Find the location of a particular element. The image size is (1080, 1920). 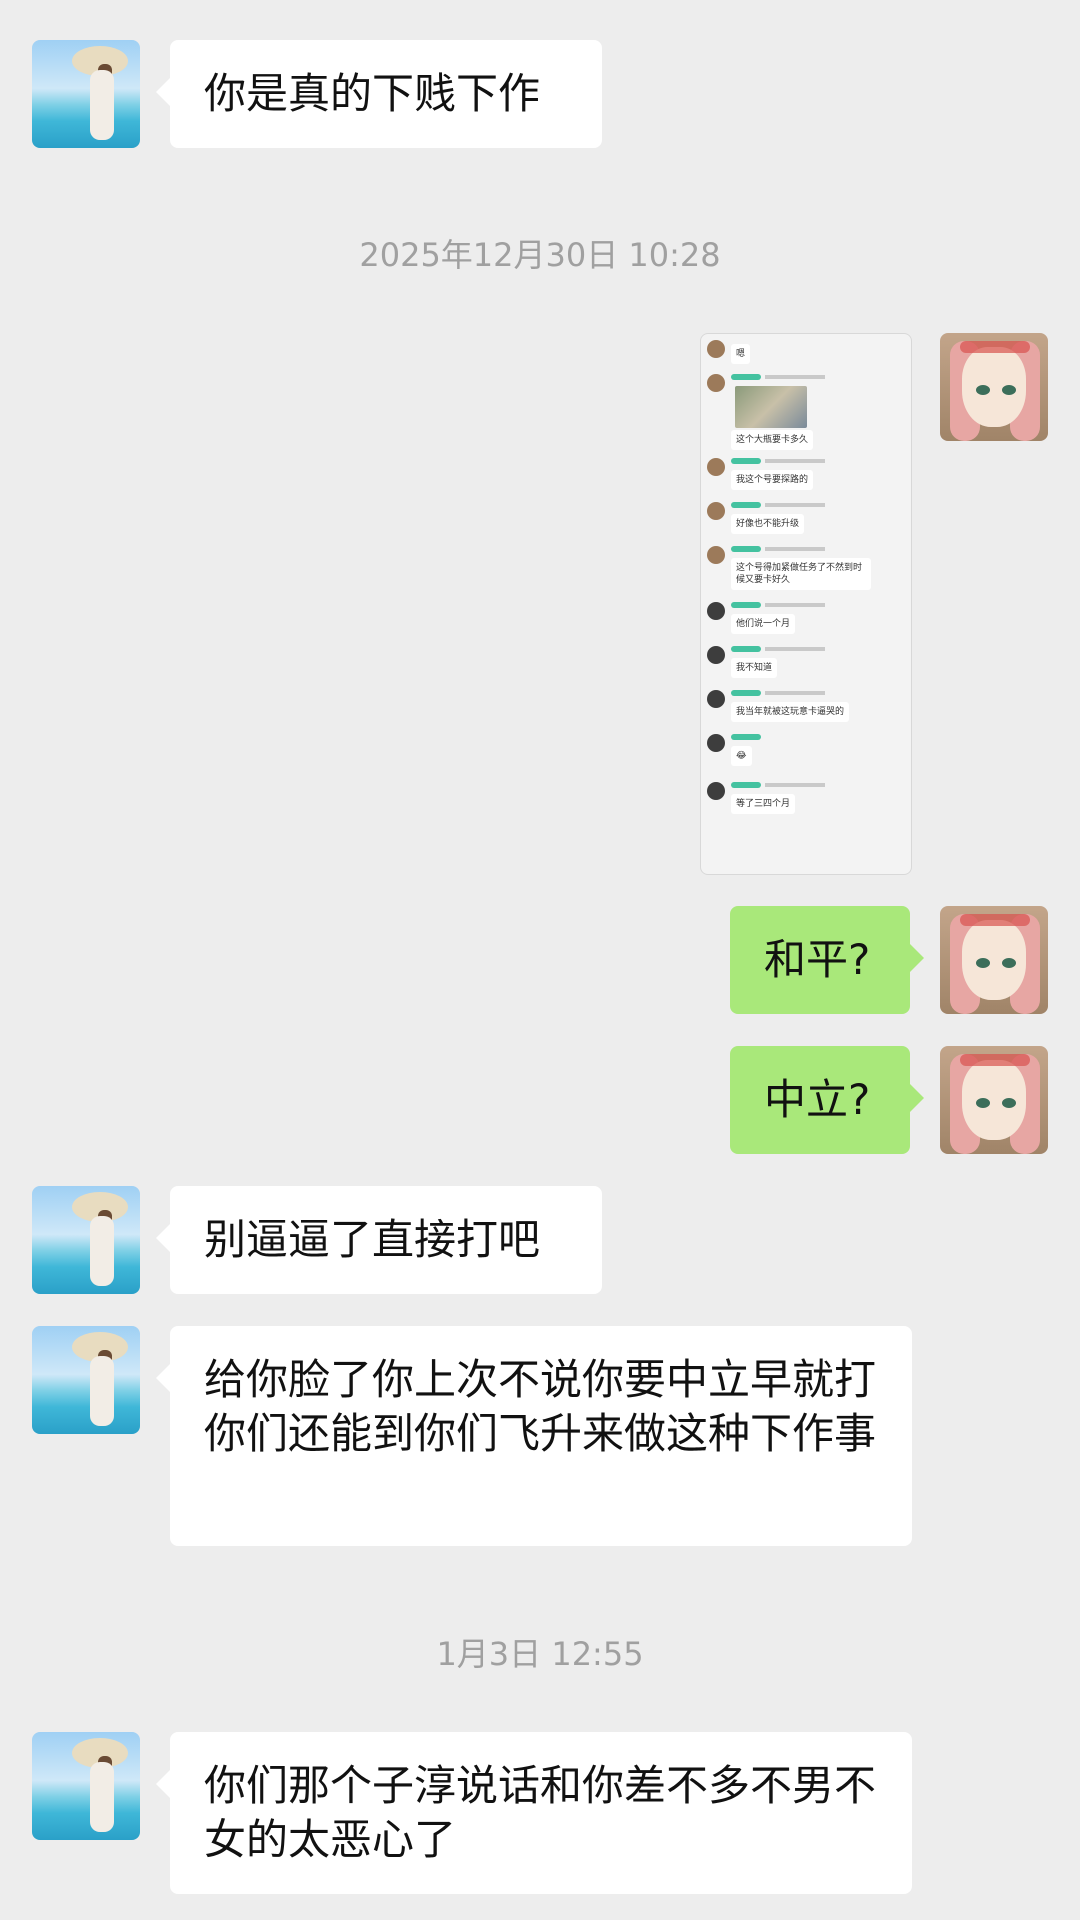

timestamp: 1月3日 12:55 is located at coordinates (540, 1654).